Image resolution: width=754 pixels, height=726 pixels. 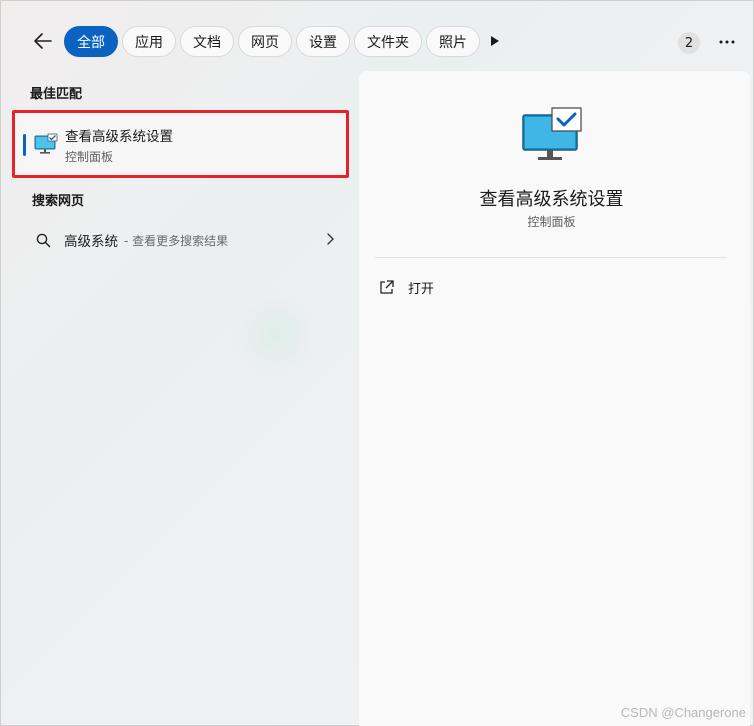 What do you see at coordinates (119, 137) in the screenshot?
I see `best-match-title: 查看高级系统设置` at bounding box center [119, 137].